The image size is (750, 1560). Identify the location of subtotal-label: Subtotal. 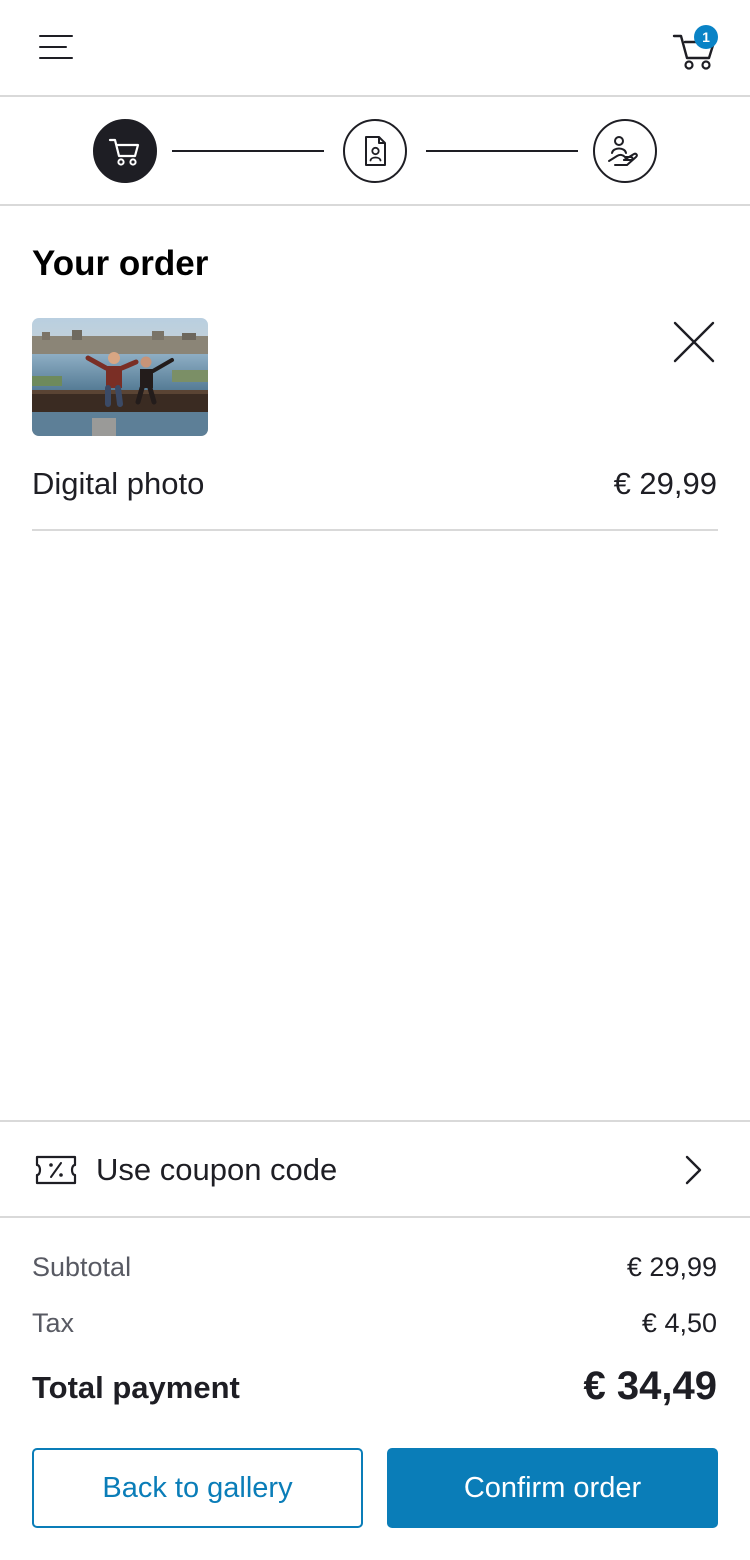
(82, 1267).